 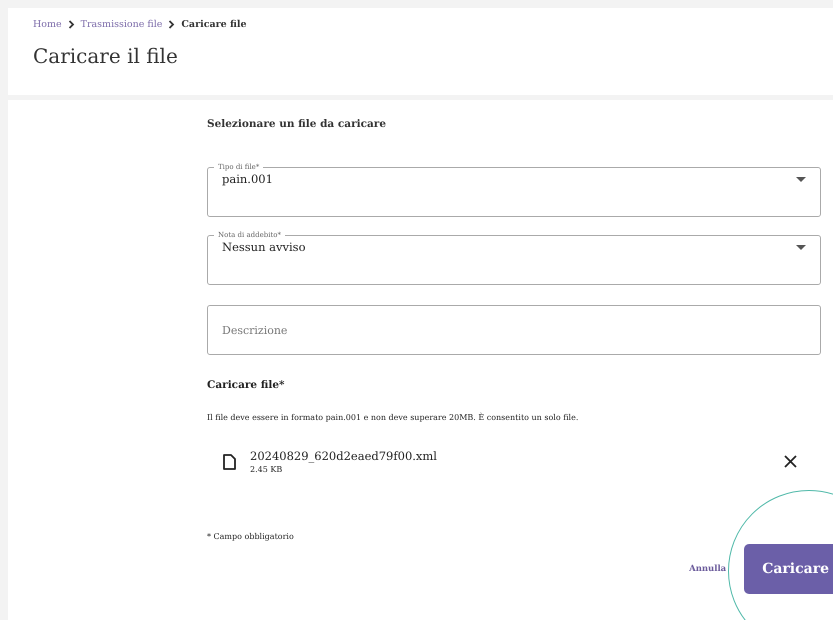 What do you see at coordinates (251, 536) in the screenshot?
I see `required-note: * Campo obbligatorio` at bounding box center [251, 536].